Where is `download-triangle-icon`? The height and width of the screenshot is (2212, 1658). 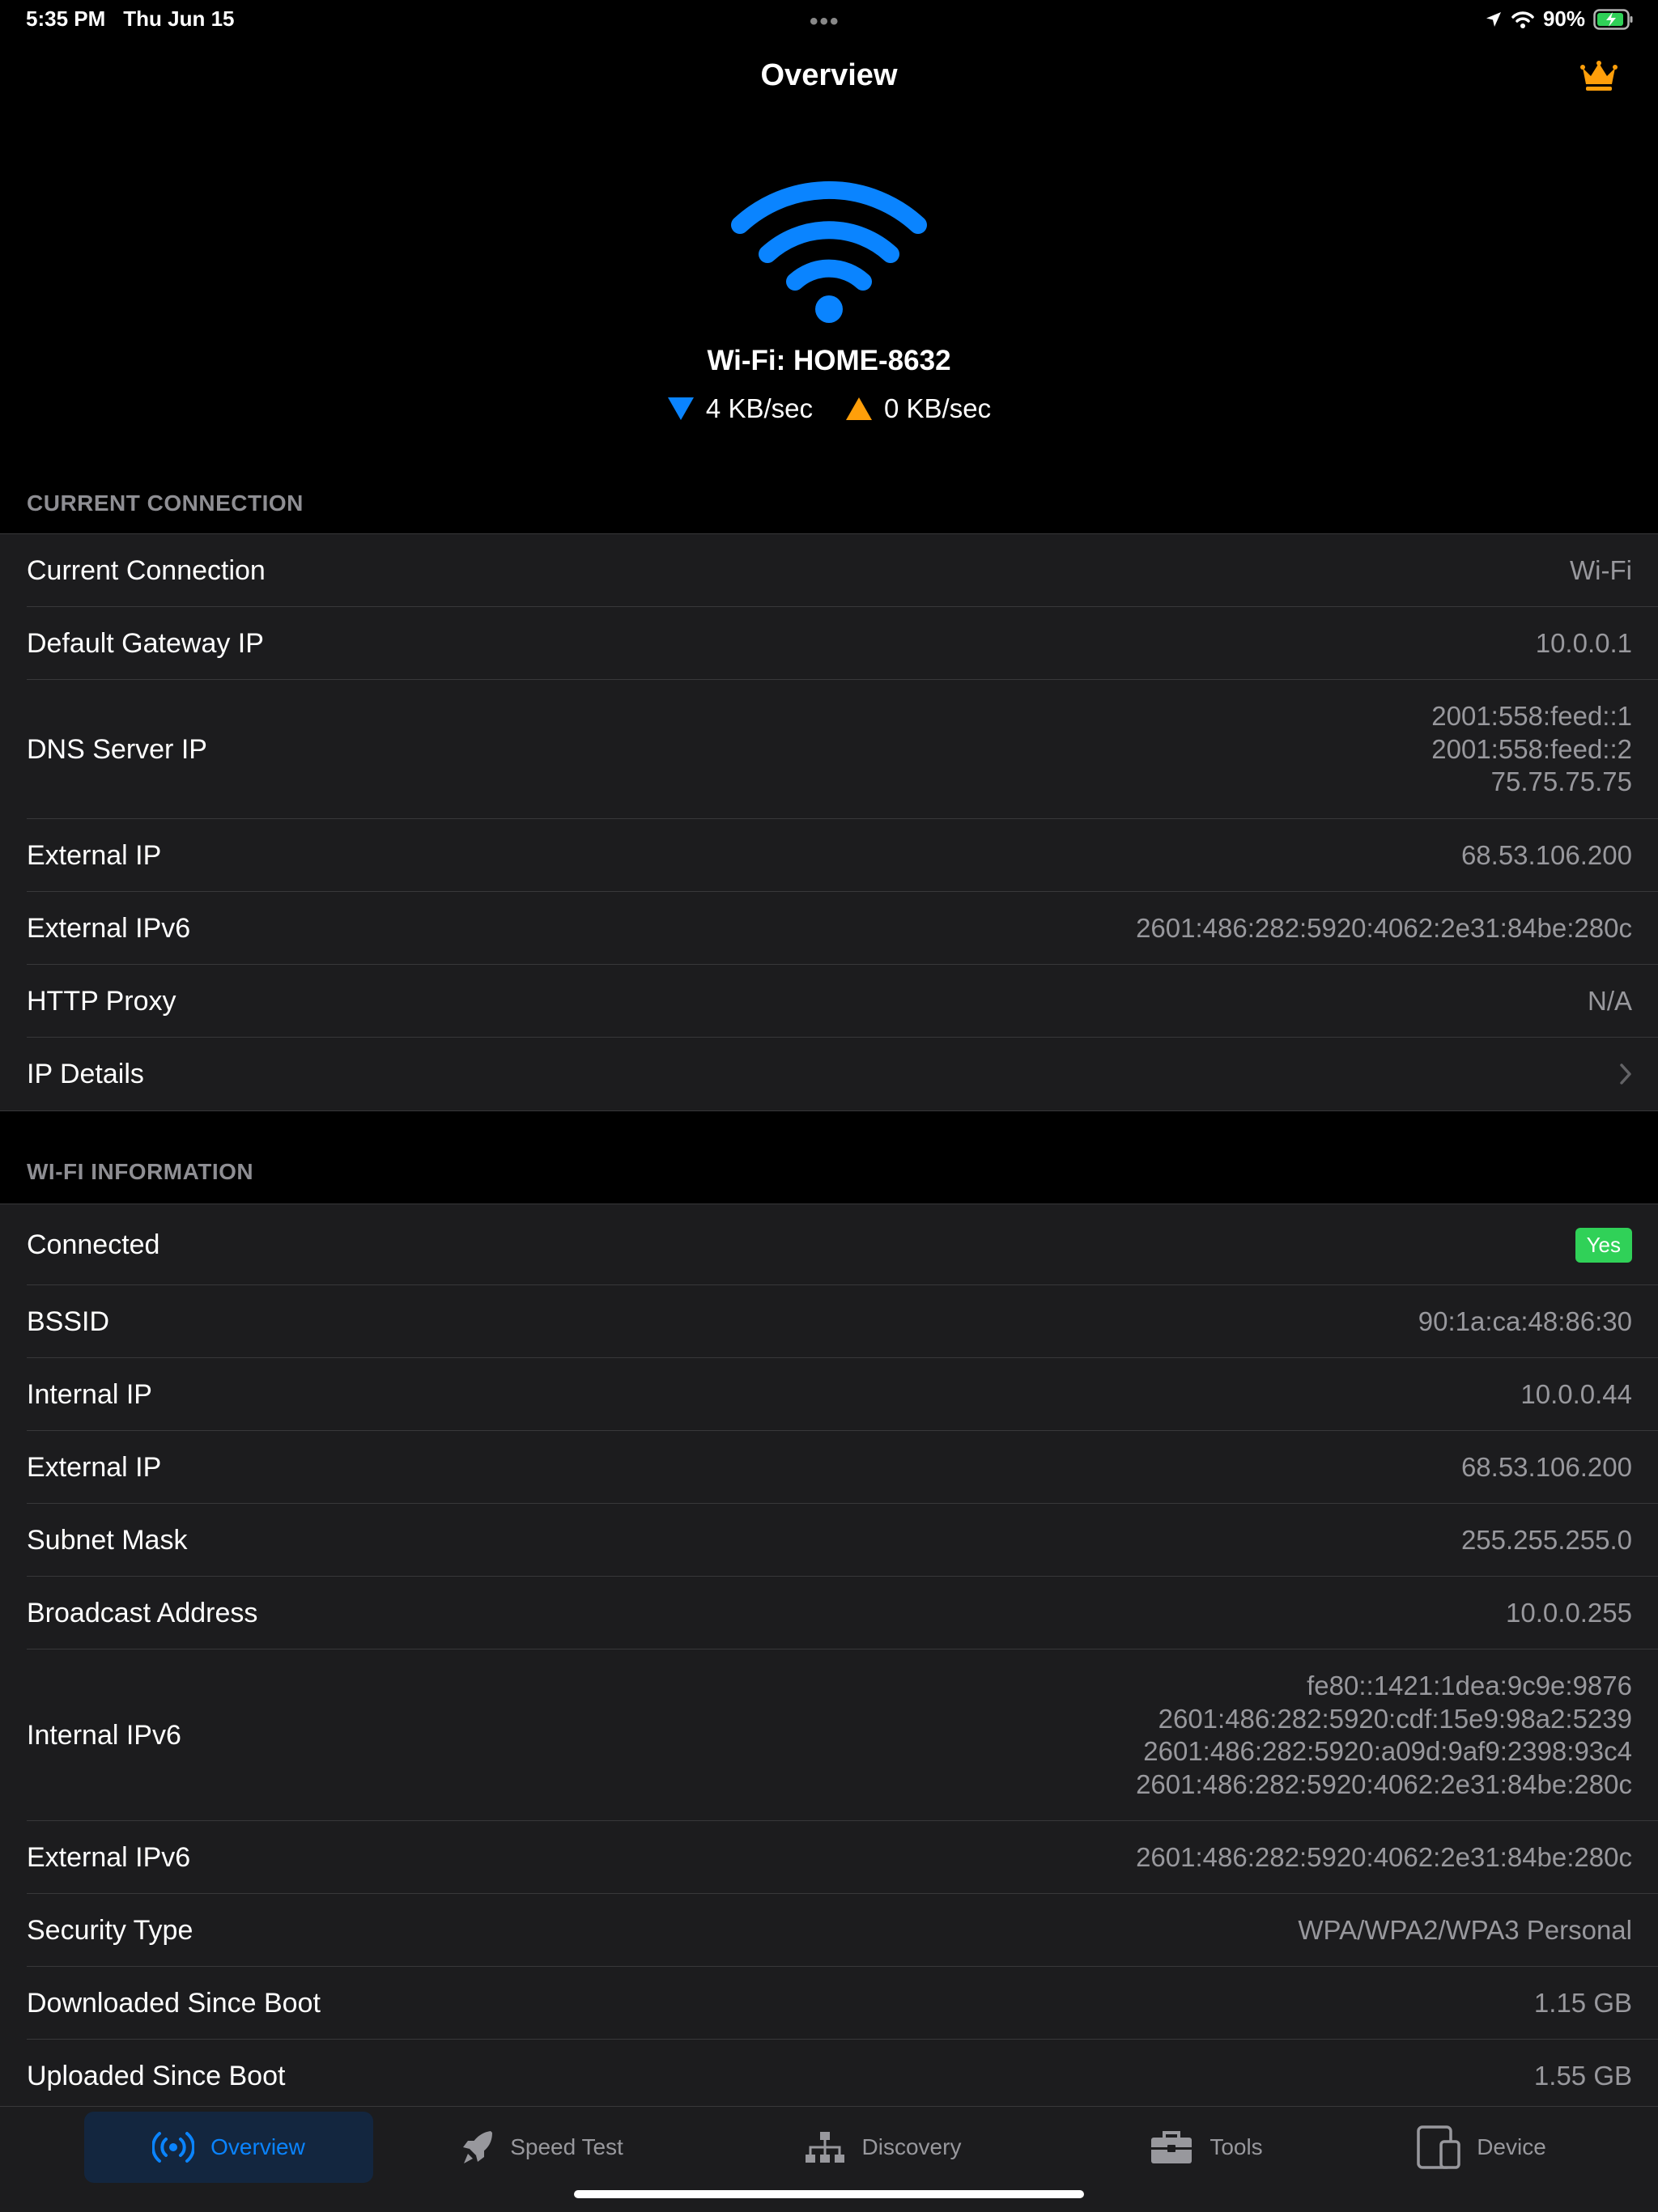 download-triangle-icon is located at coordinates (680, 408).